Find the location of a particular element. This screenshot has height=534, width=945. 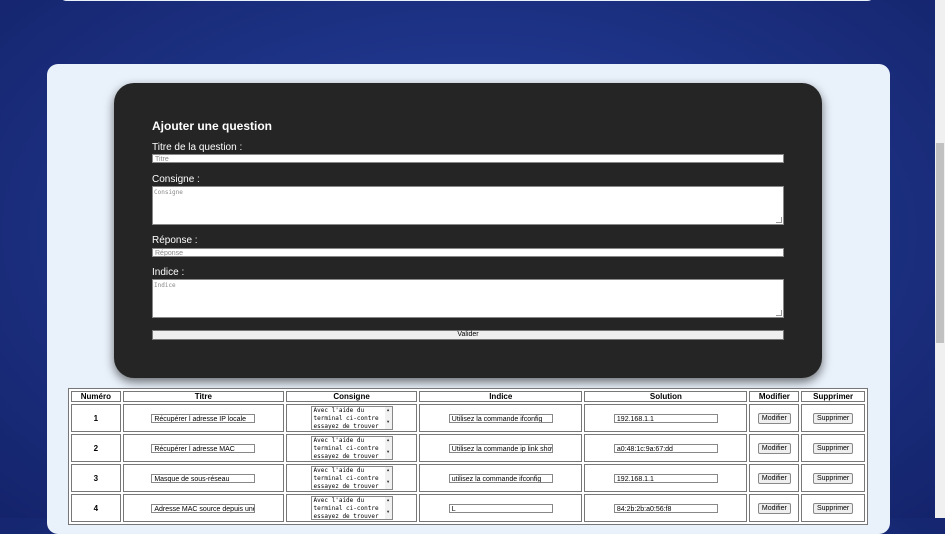

indice-input: Utilisez la commande ip link show is located at coordinates (500, 448).